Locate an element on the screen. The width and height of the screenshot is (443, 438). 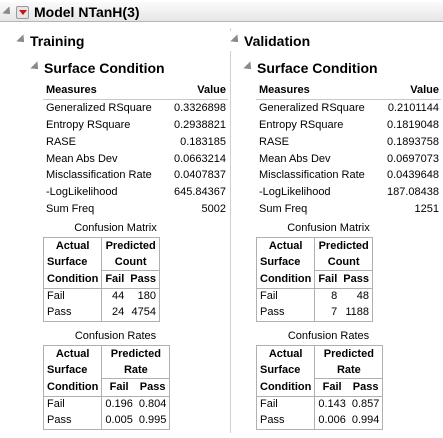
validation-section-header: Surface Condition is located at coordinates (341, 68).